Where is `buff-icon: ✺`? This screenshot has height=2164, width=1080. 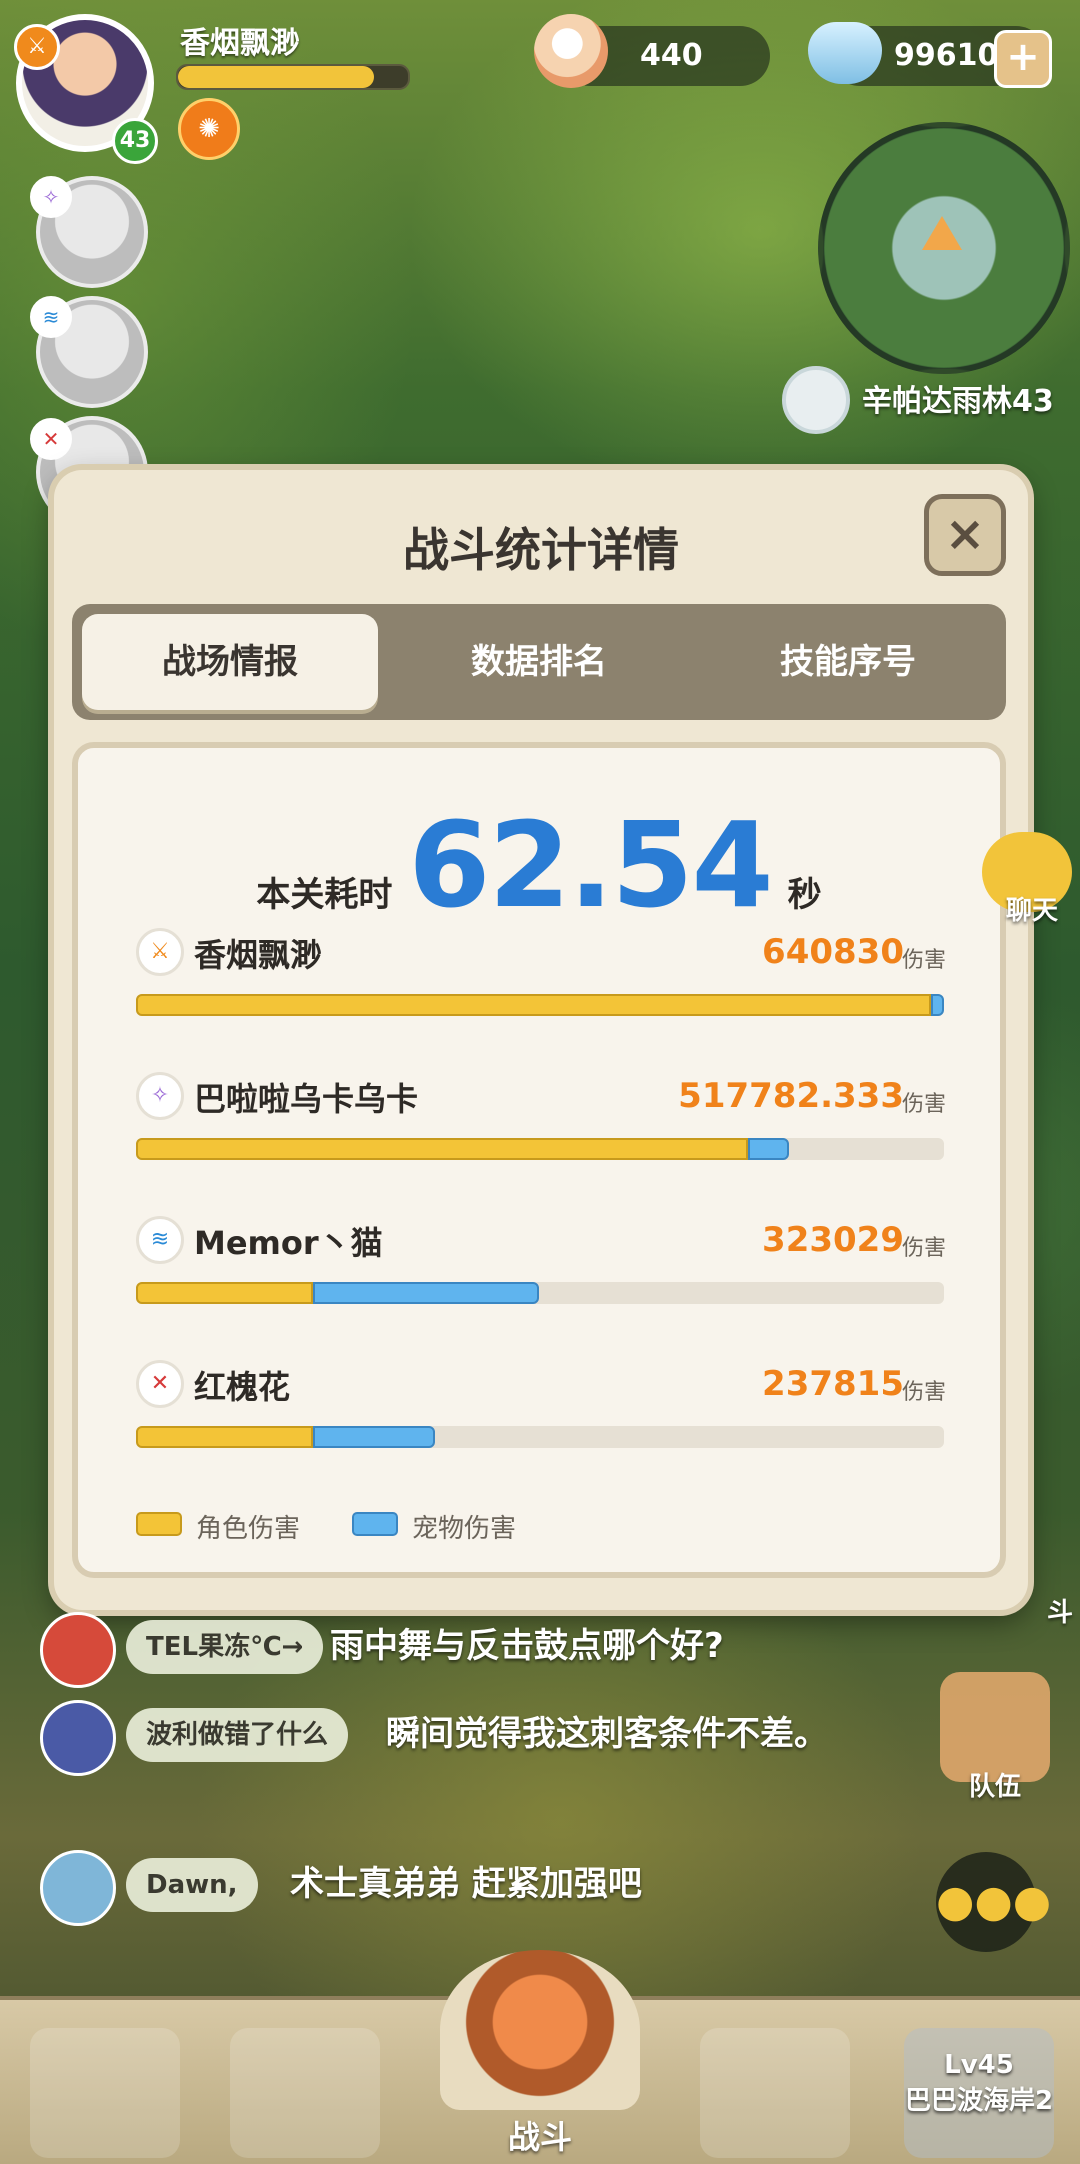
buff-icon: ✺ is located at coordinates (209, 129).